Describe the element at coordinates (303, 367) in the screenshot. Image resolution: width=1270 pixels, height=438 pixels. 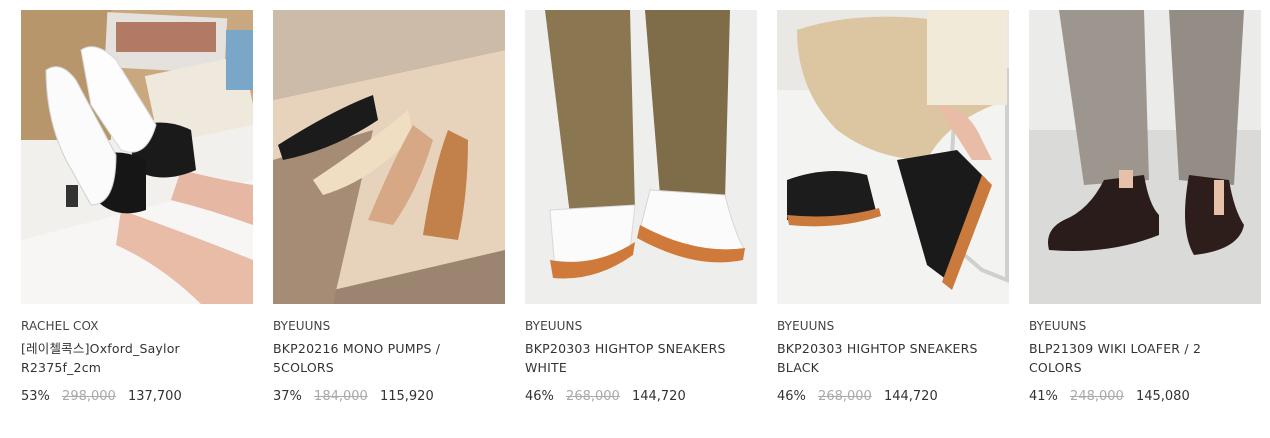
I see `product-title-line2: 5COLORS` at that location.